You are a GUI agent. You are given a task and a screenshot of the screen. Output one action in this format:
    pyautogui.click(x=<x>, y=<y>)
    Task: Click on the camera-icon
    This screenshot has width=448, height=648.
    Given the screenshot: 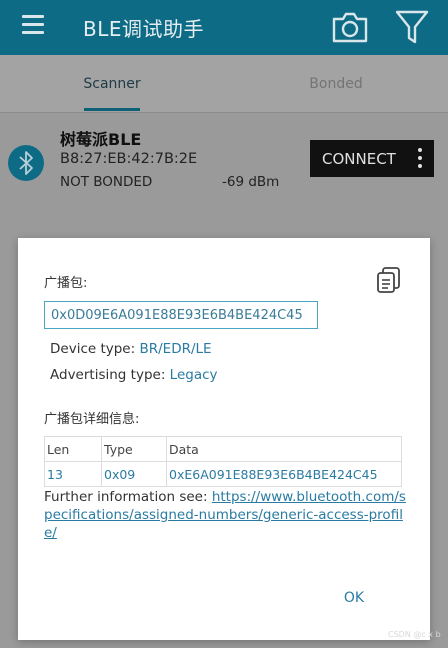 What is the action you would take?
    pyautogui.click(x=350, y=27)
    